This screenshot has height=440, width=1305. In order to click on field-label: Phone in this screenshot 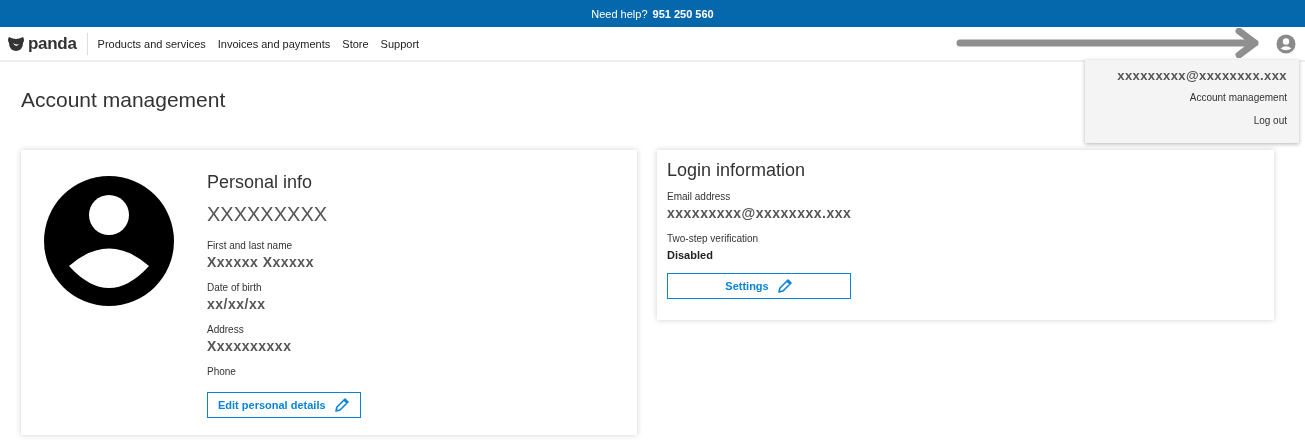, I will do `click(222, 371)`.